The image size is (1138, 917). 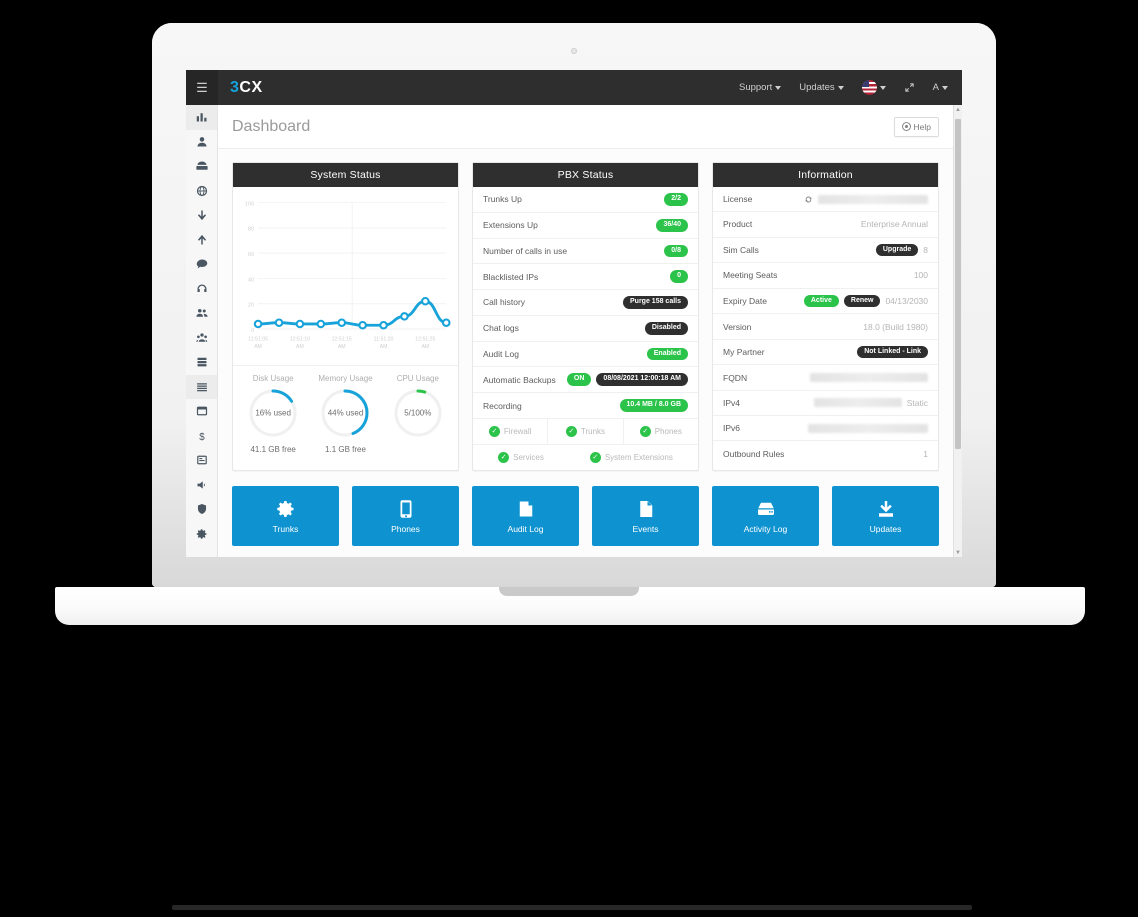 What do you see at coordinates (585, 355) in the screenshot?
I see `pbx-status-row: Audit Log Enabled` at bounding box center [585, 355].